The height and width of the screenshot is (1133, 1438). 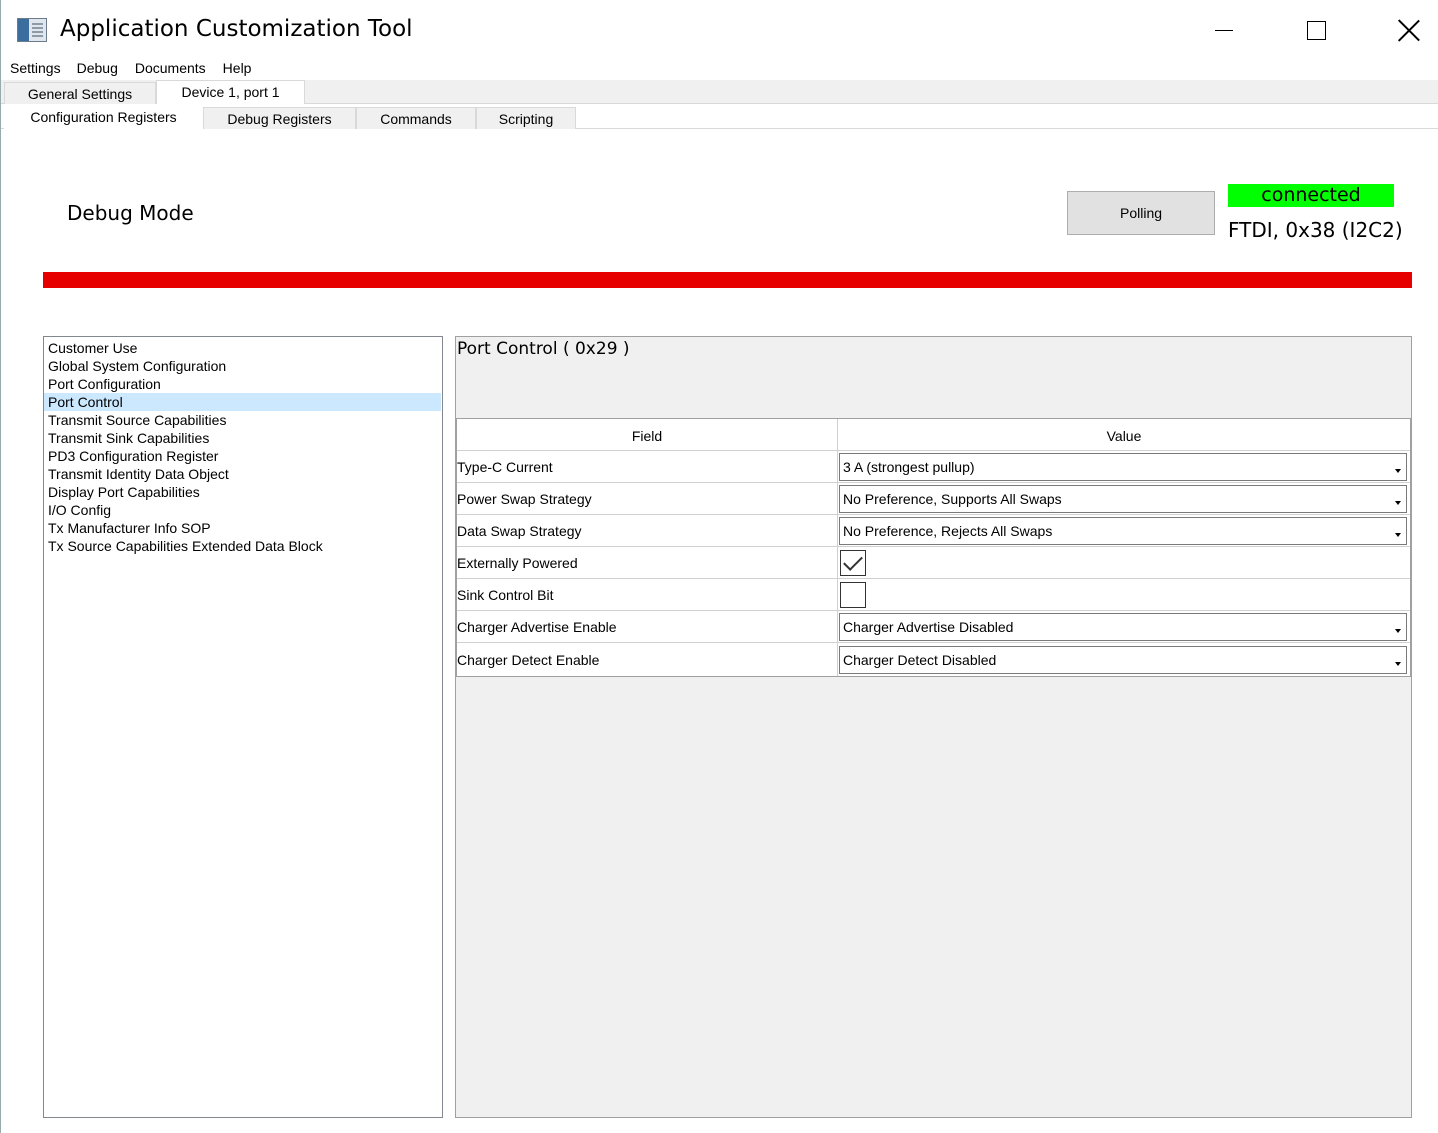 What do you see at coordinates (130, 213) in the screenshot?
I see `mode-label: Debug Mode` at bounding box center [130, 213].